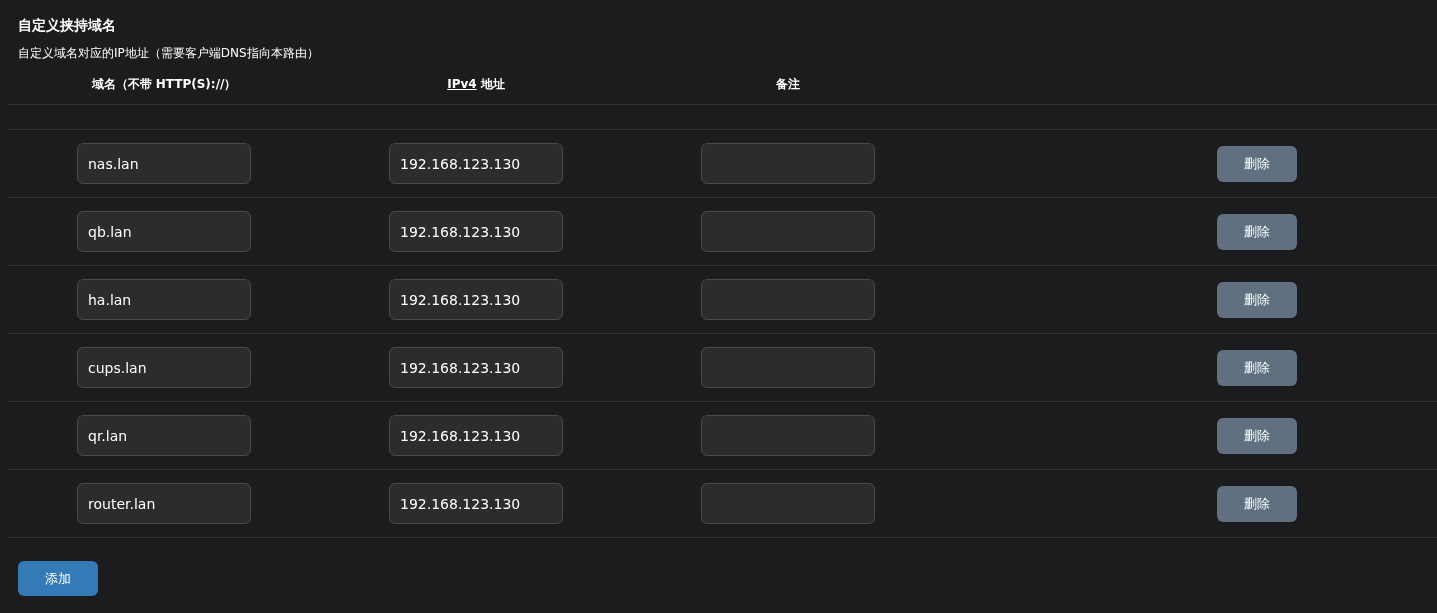 This screenshot has width=1437, height=613. I want to click on domain-input: cups.lan, so click(164, 367).